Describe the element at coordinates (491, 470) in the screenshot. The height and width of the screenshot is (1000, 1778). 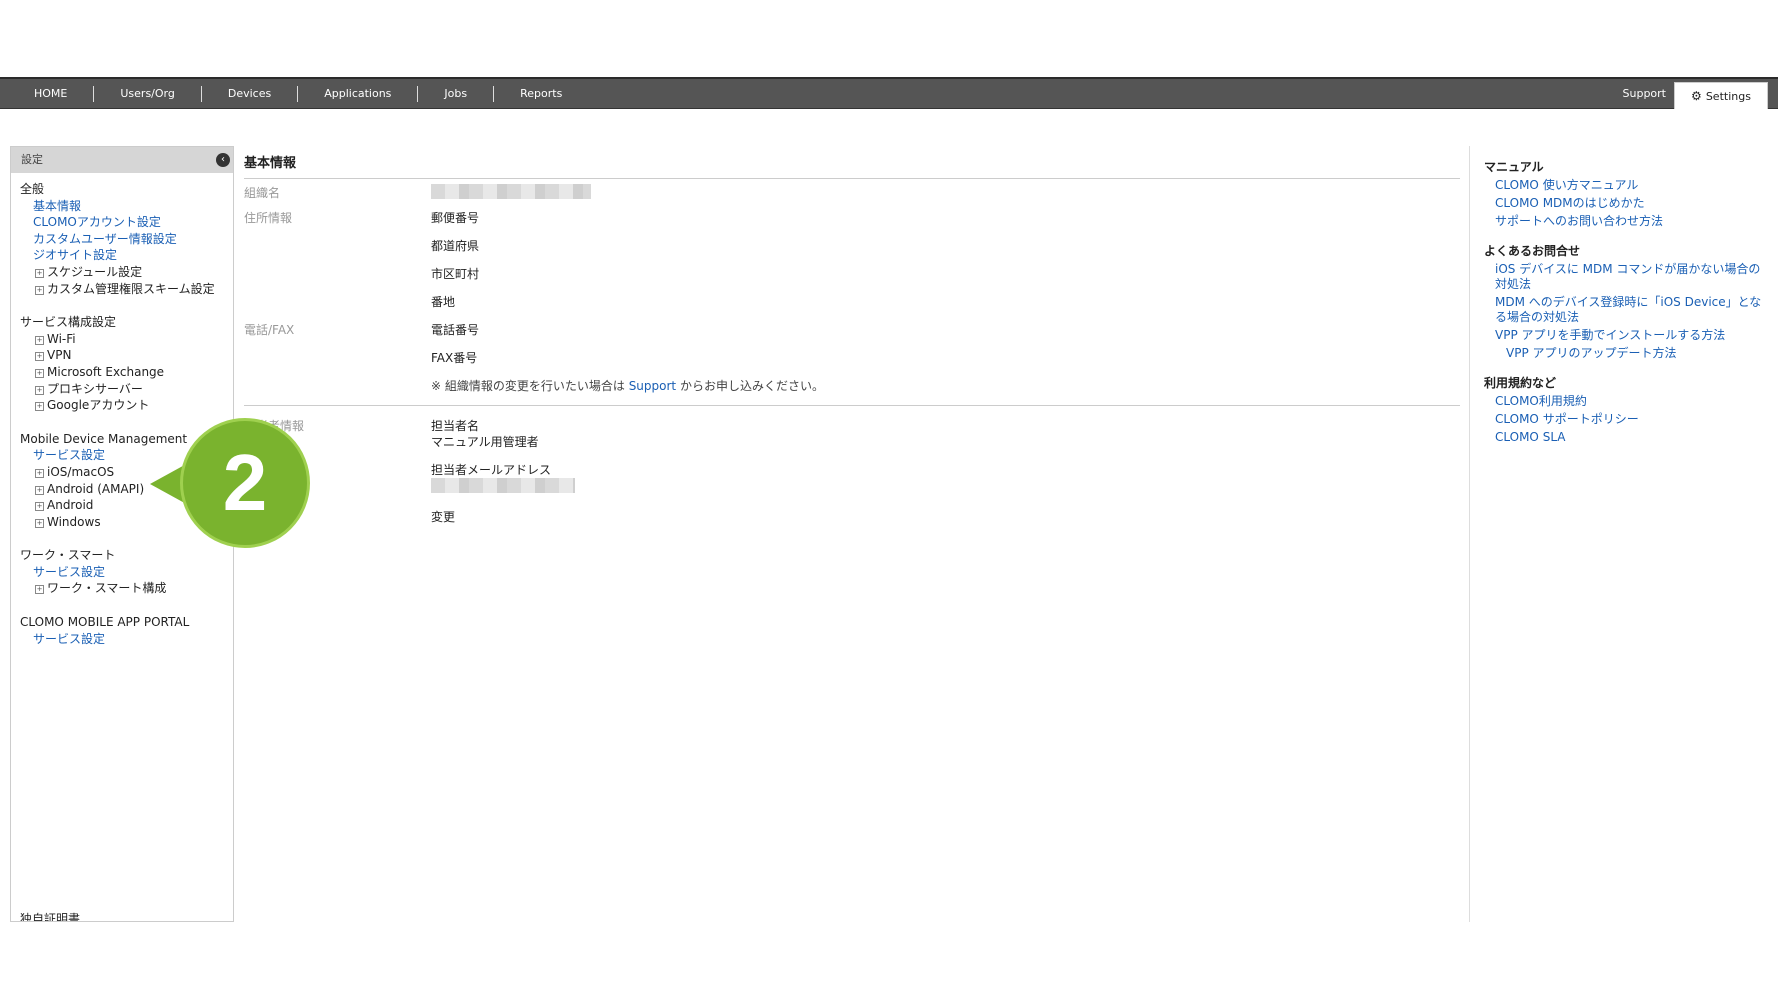
I see `contact-email-label: 担当者メールアドレス` at that location.